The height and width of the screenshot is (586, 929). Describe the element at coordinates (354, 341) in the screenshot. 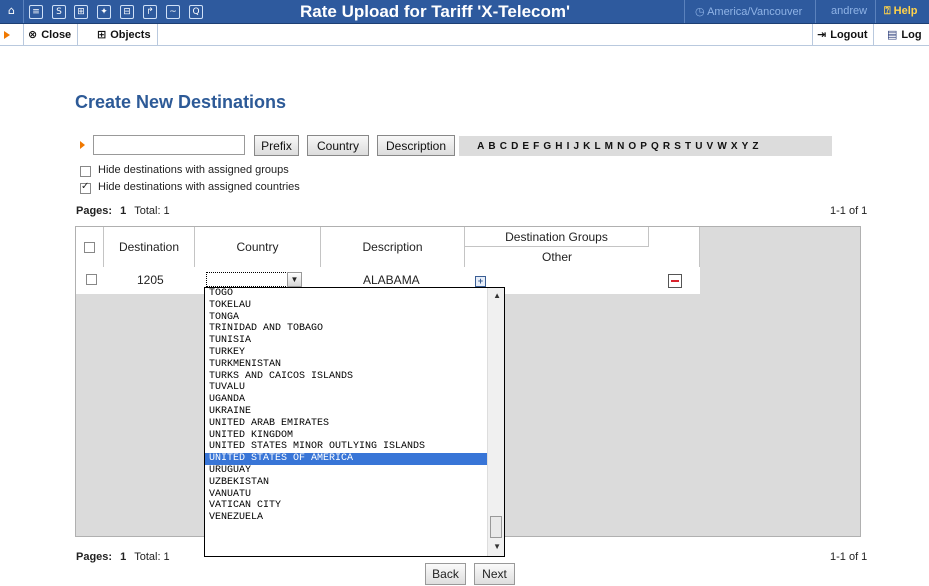

I see `dropdown-option: TUNISIA` at that location.